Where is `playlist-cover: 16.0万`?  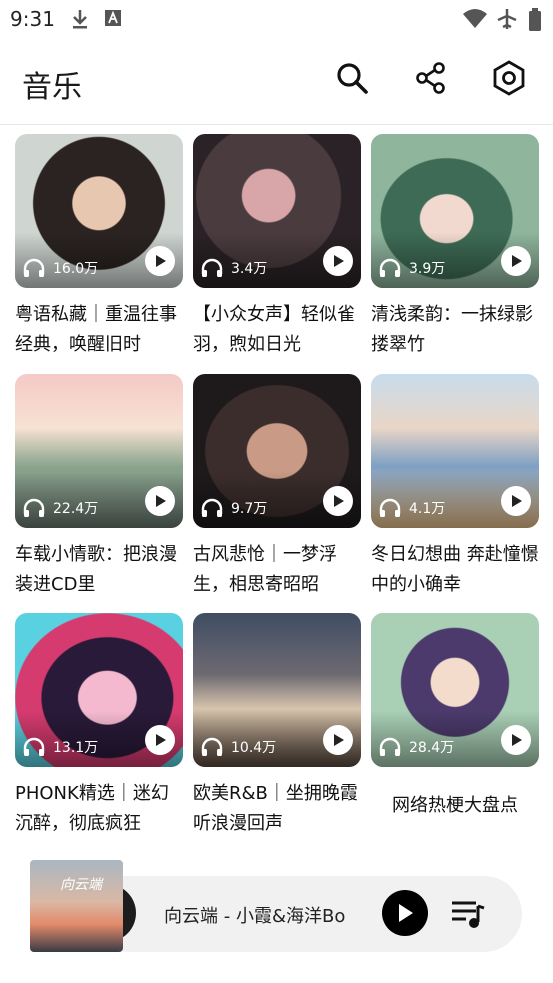 playlist-cover: 16.0万 is located at coordinates (99, 211).